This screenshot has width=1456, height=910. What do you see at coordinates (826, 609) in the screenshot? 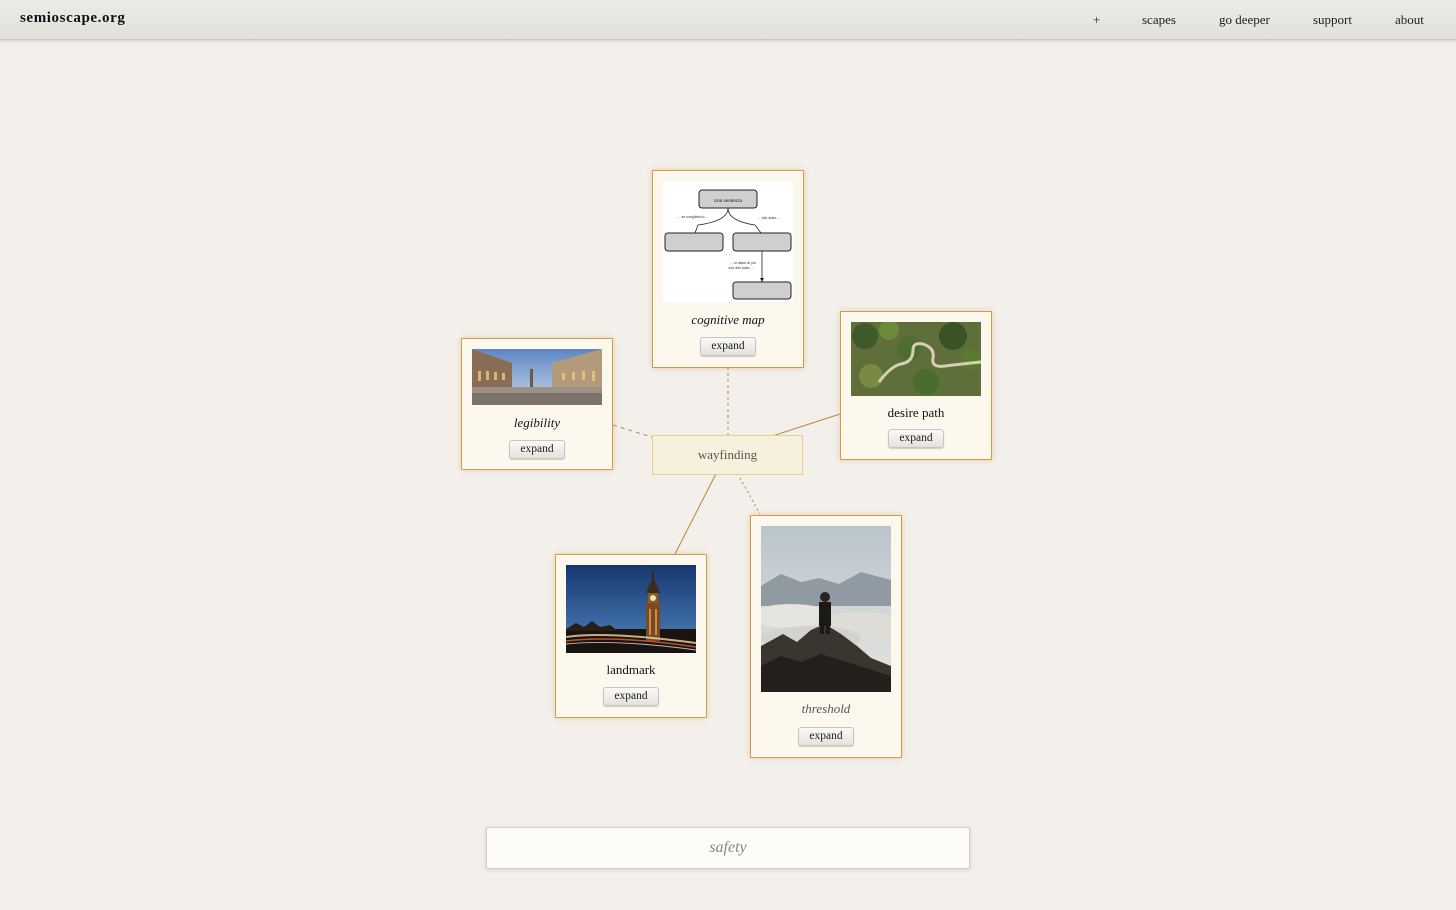
I see `wanderer-painting-image` at bounding box center [826, 609].